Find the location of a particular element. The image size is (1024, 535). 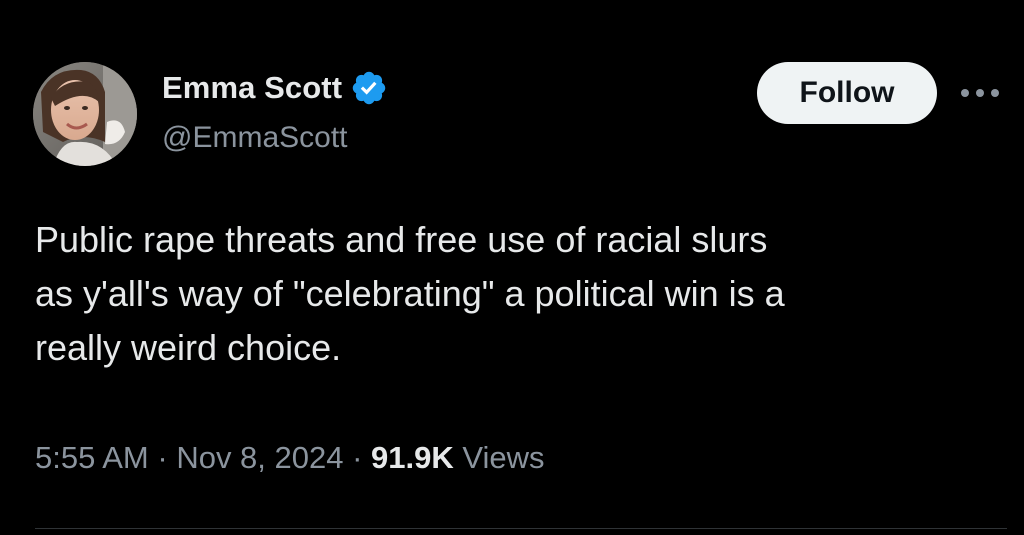

avatar-photo is located at coordinates (85, 114).